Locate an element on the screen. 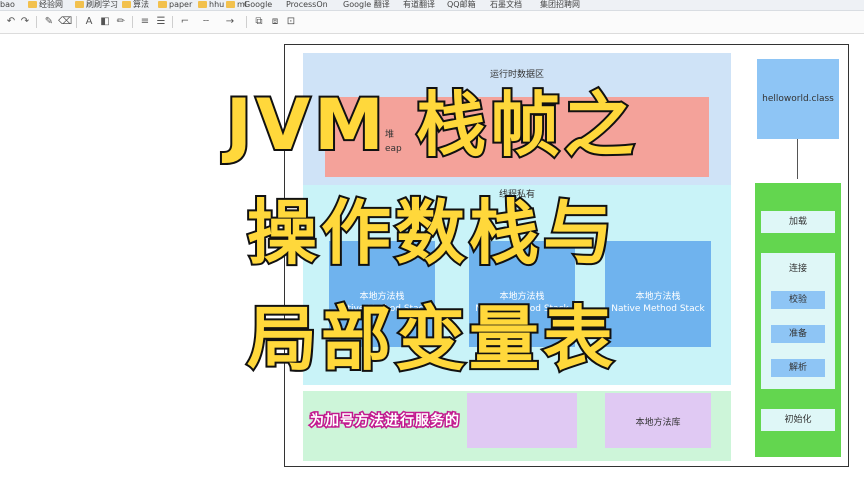 This screenshot has width=864, height=486. send-back-icon: ⧈ is located at coordinates (275, 22).